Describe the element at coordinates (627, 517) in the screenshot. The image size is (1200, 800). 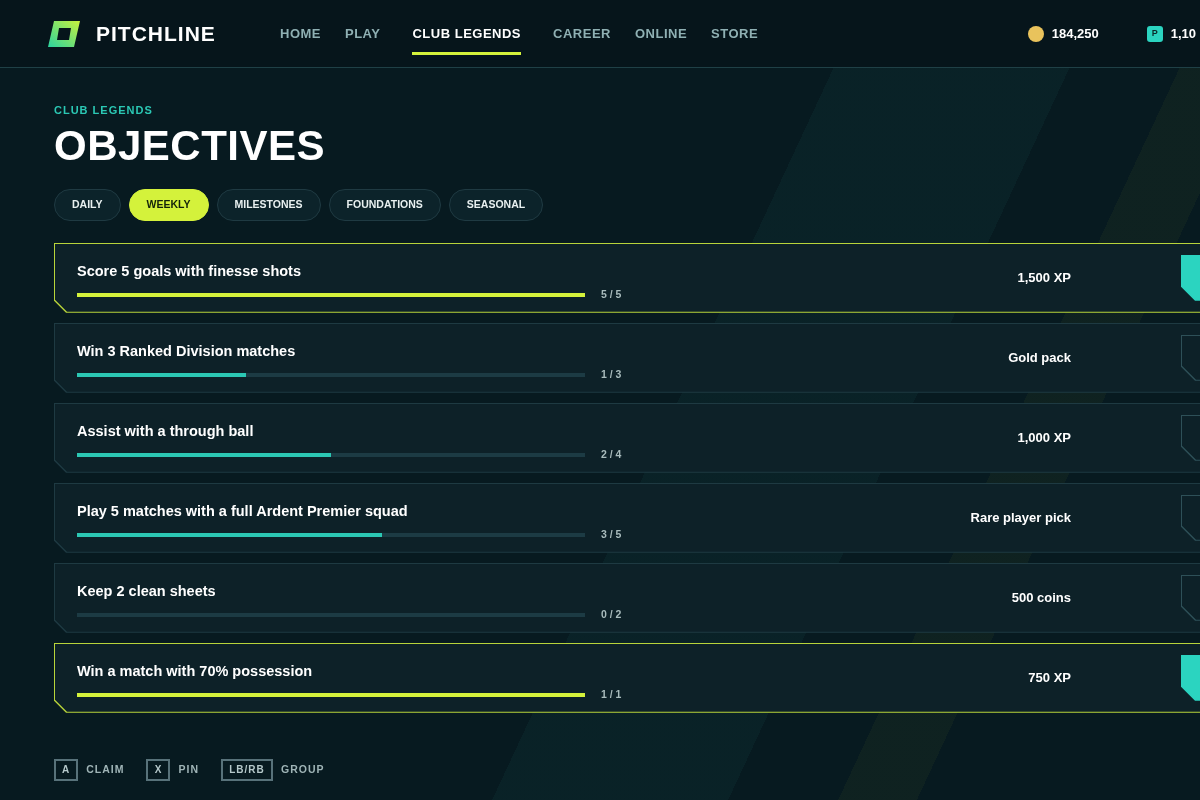
I see `objective-row: Play 5 matches with a full Ardent Premier squad 3 / 5 Rare player pick` at that location.